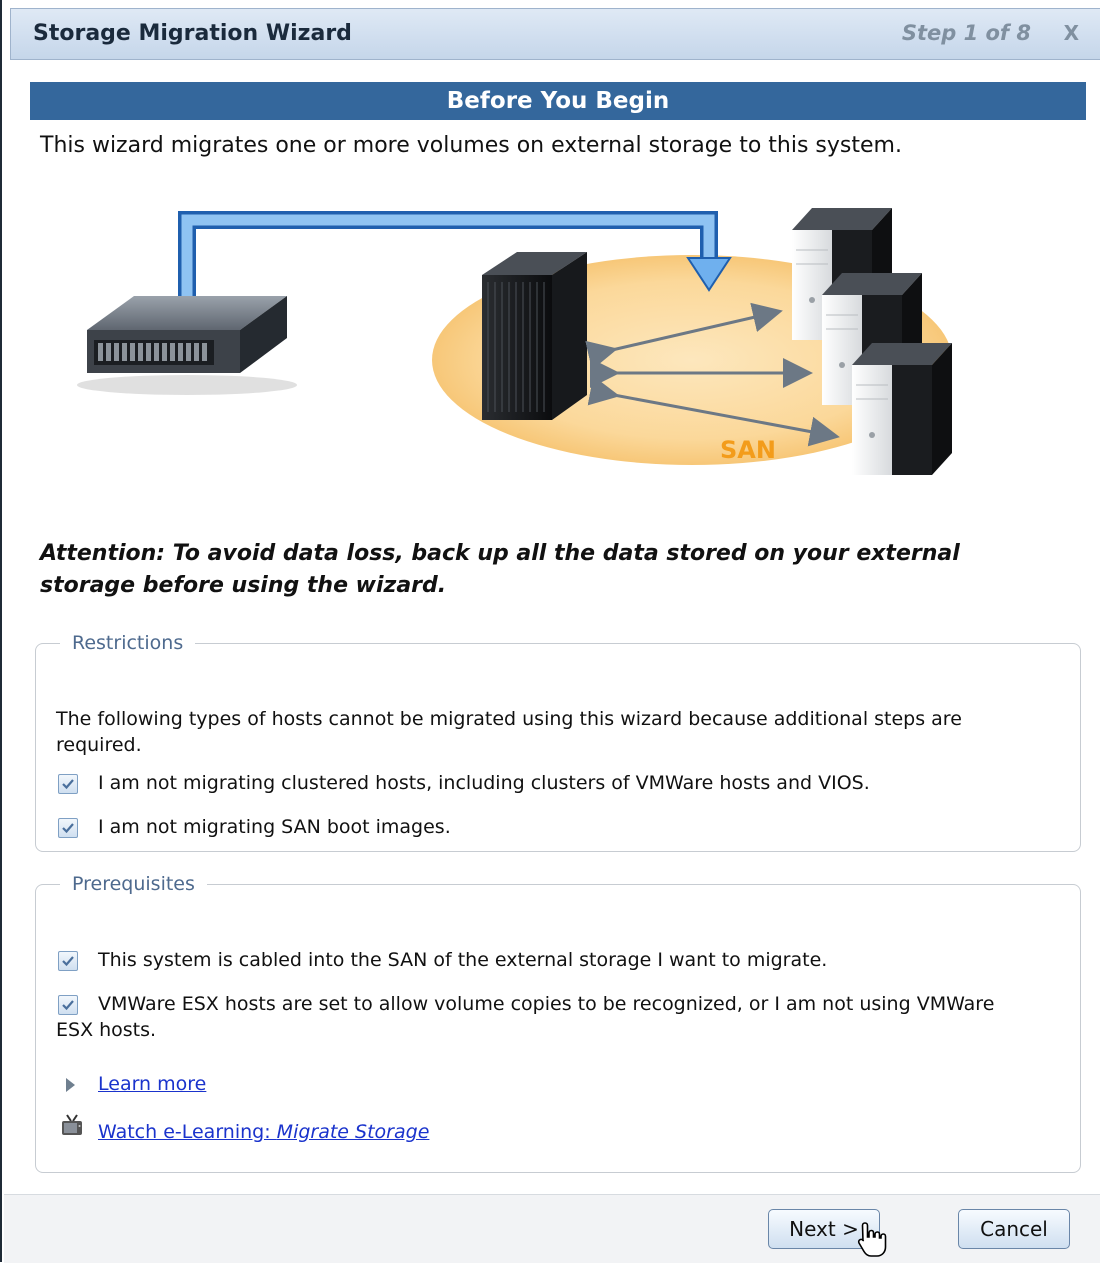 The height and width of the screenshot is (1263, 1100). What do you see at coordinates (187, 345) in the screenshot?
I see `external-storage-icon` at bounding box center [187, 345].